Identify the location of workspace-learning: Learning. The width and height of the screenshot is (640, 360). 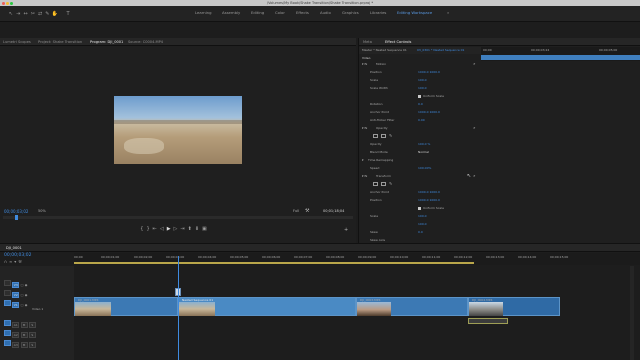
(203, 12).